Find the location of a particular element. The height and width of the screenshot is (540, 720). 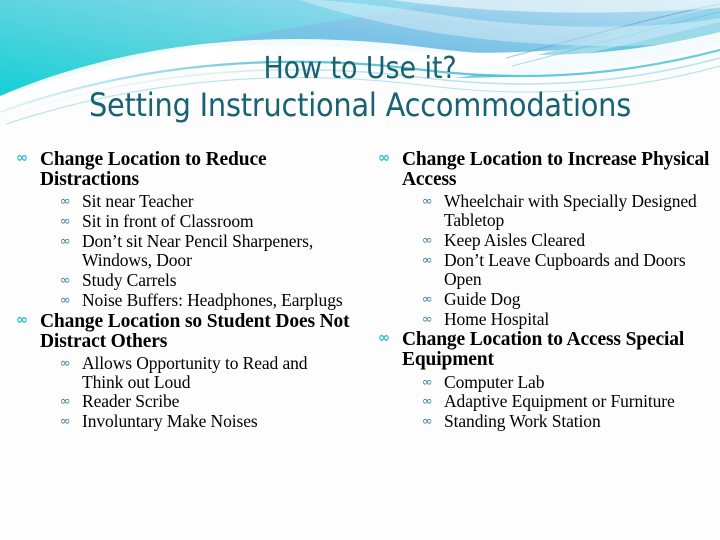

list-item: ∞ Reader Scribe is located at coordinates (205, 401).